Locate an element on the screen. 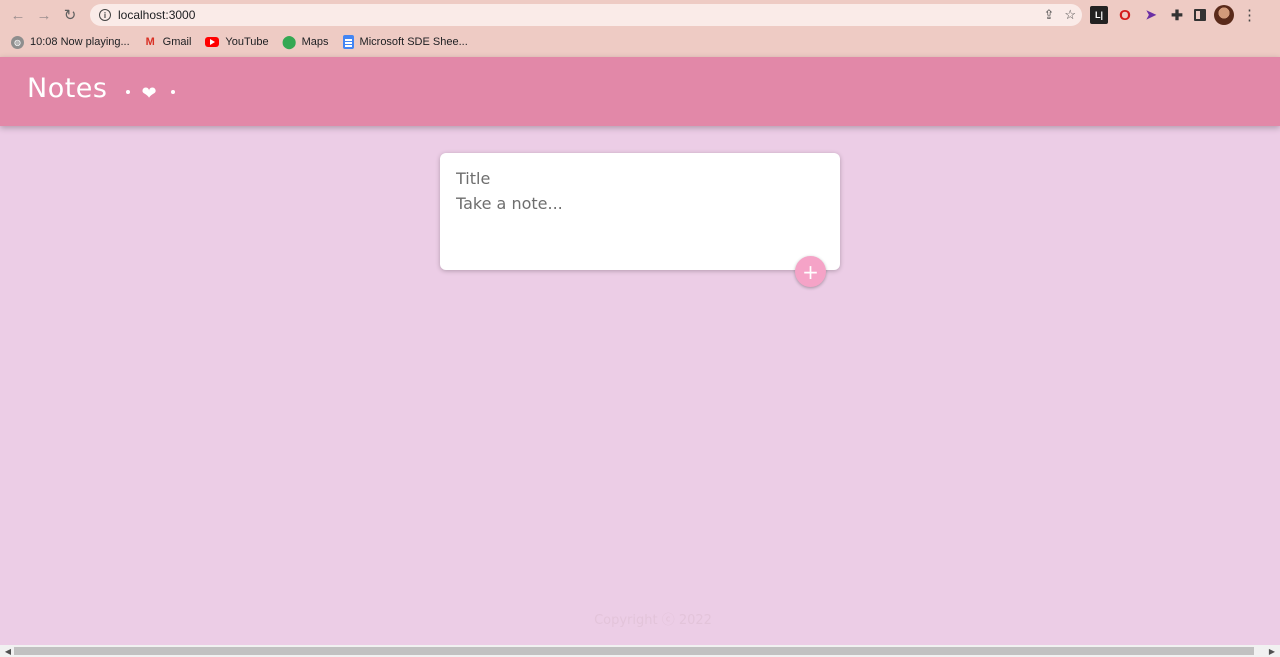  youtube-icon is located at coordinates (212, 42).